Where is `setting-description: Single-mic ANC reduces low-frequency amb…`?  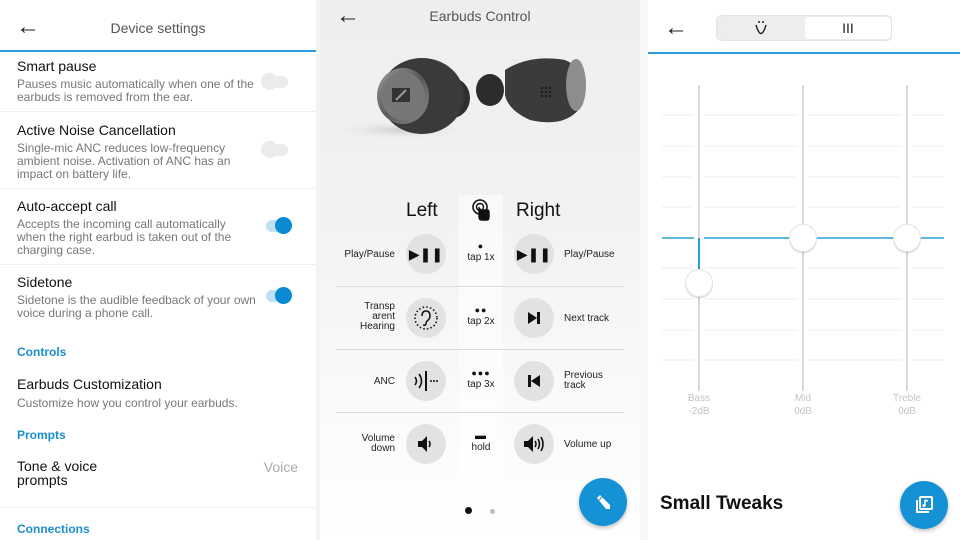 setting-description: Single-mic ANC reduces low-frequency amb… is located at coordinates (124, 161).